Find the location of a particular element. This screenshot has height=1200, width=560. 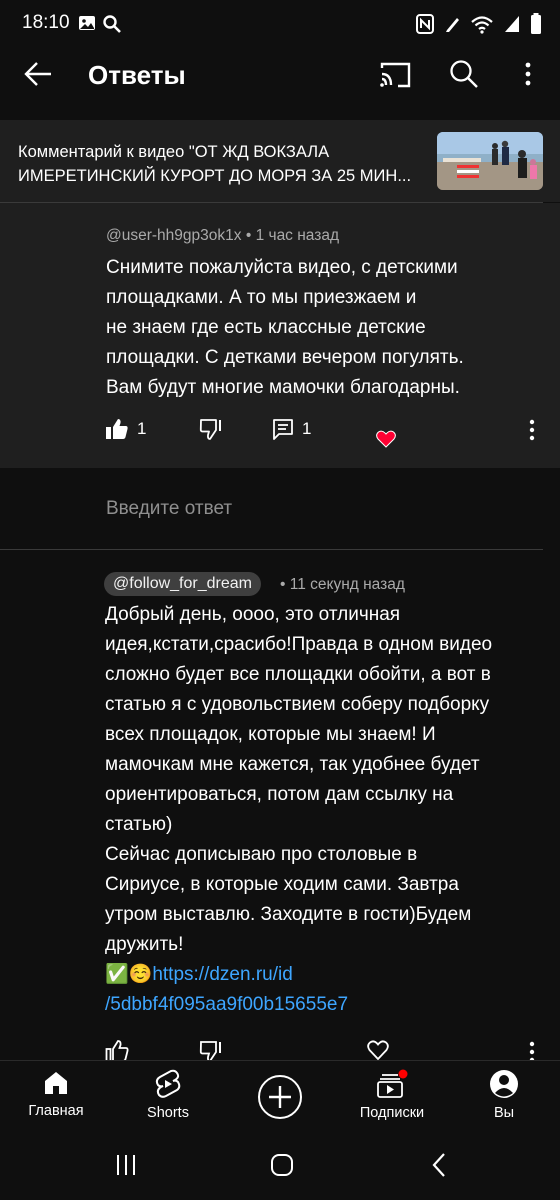

nav-subscriptions: Подписки is located at coordinates (392, 1095).